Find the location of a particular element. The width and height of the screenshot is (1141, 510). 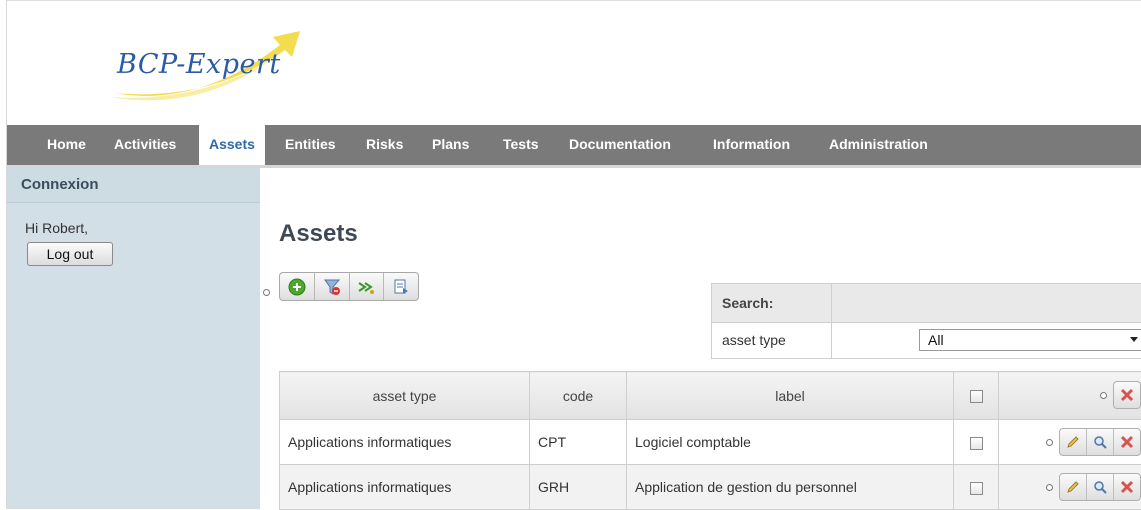

asset-toolbar is located at coordinates (349, 286).